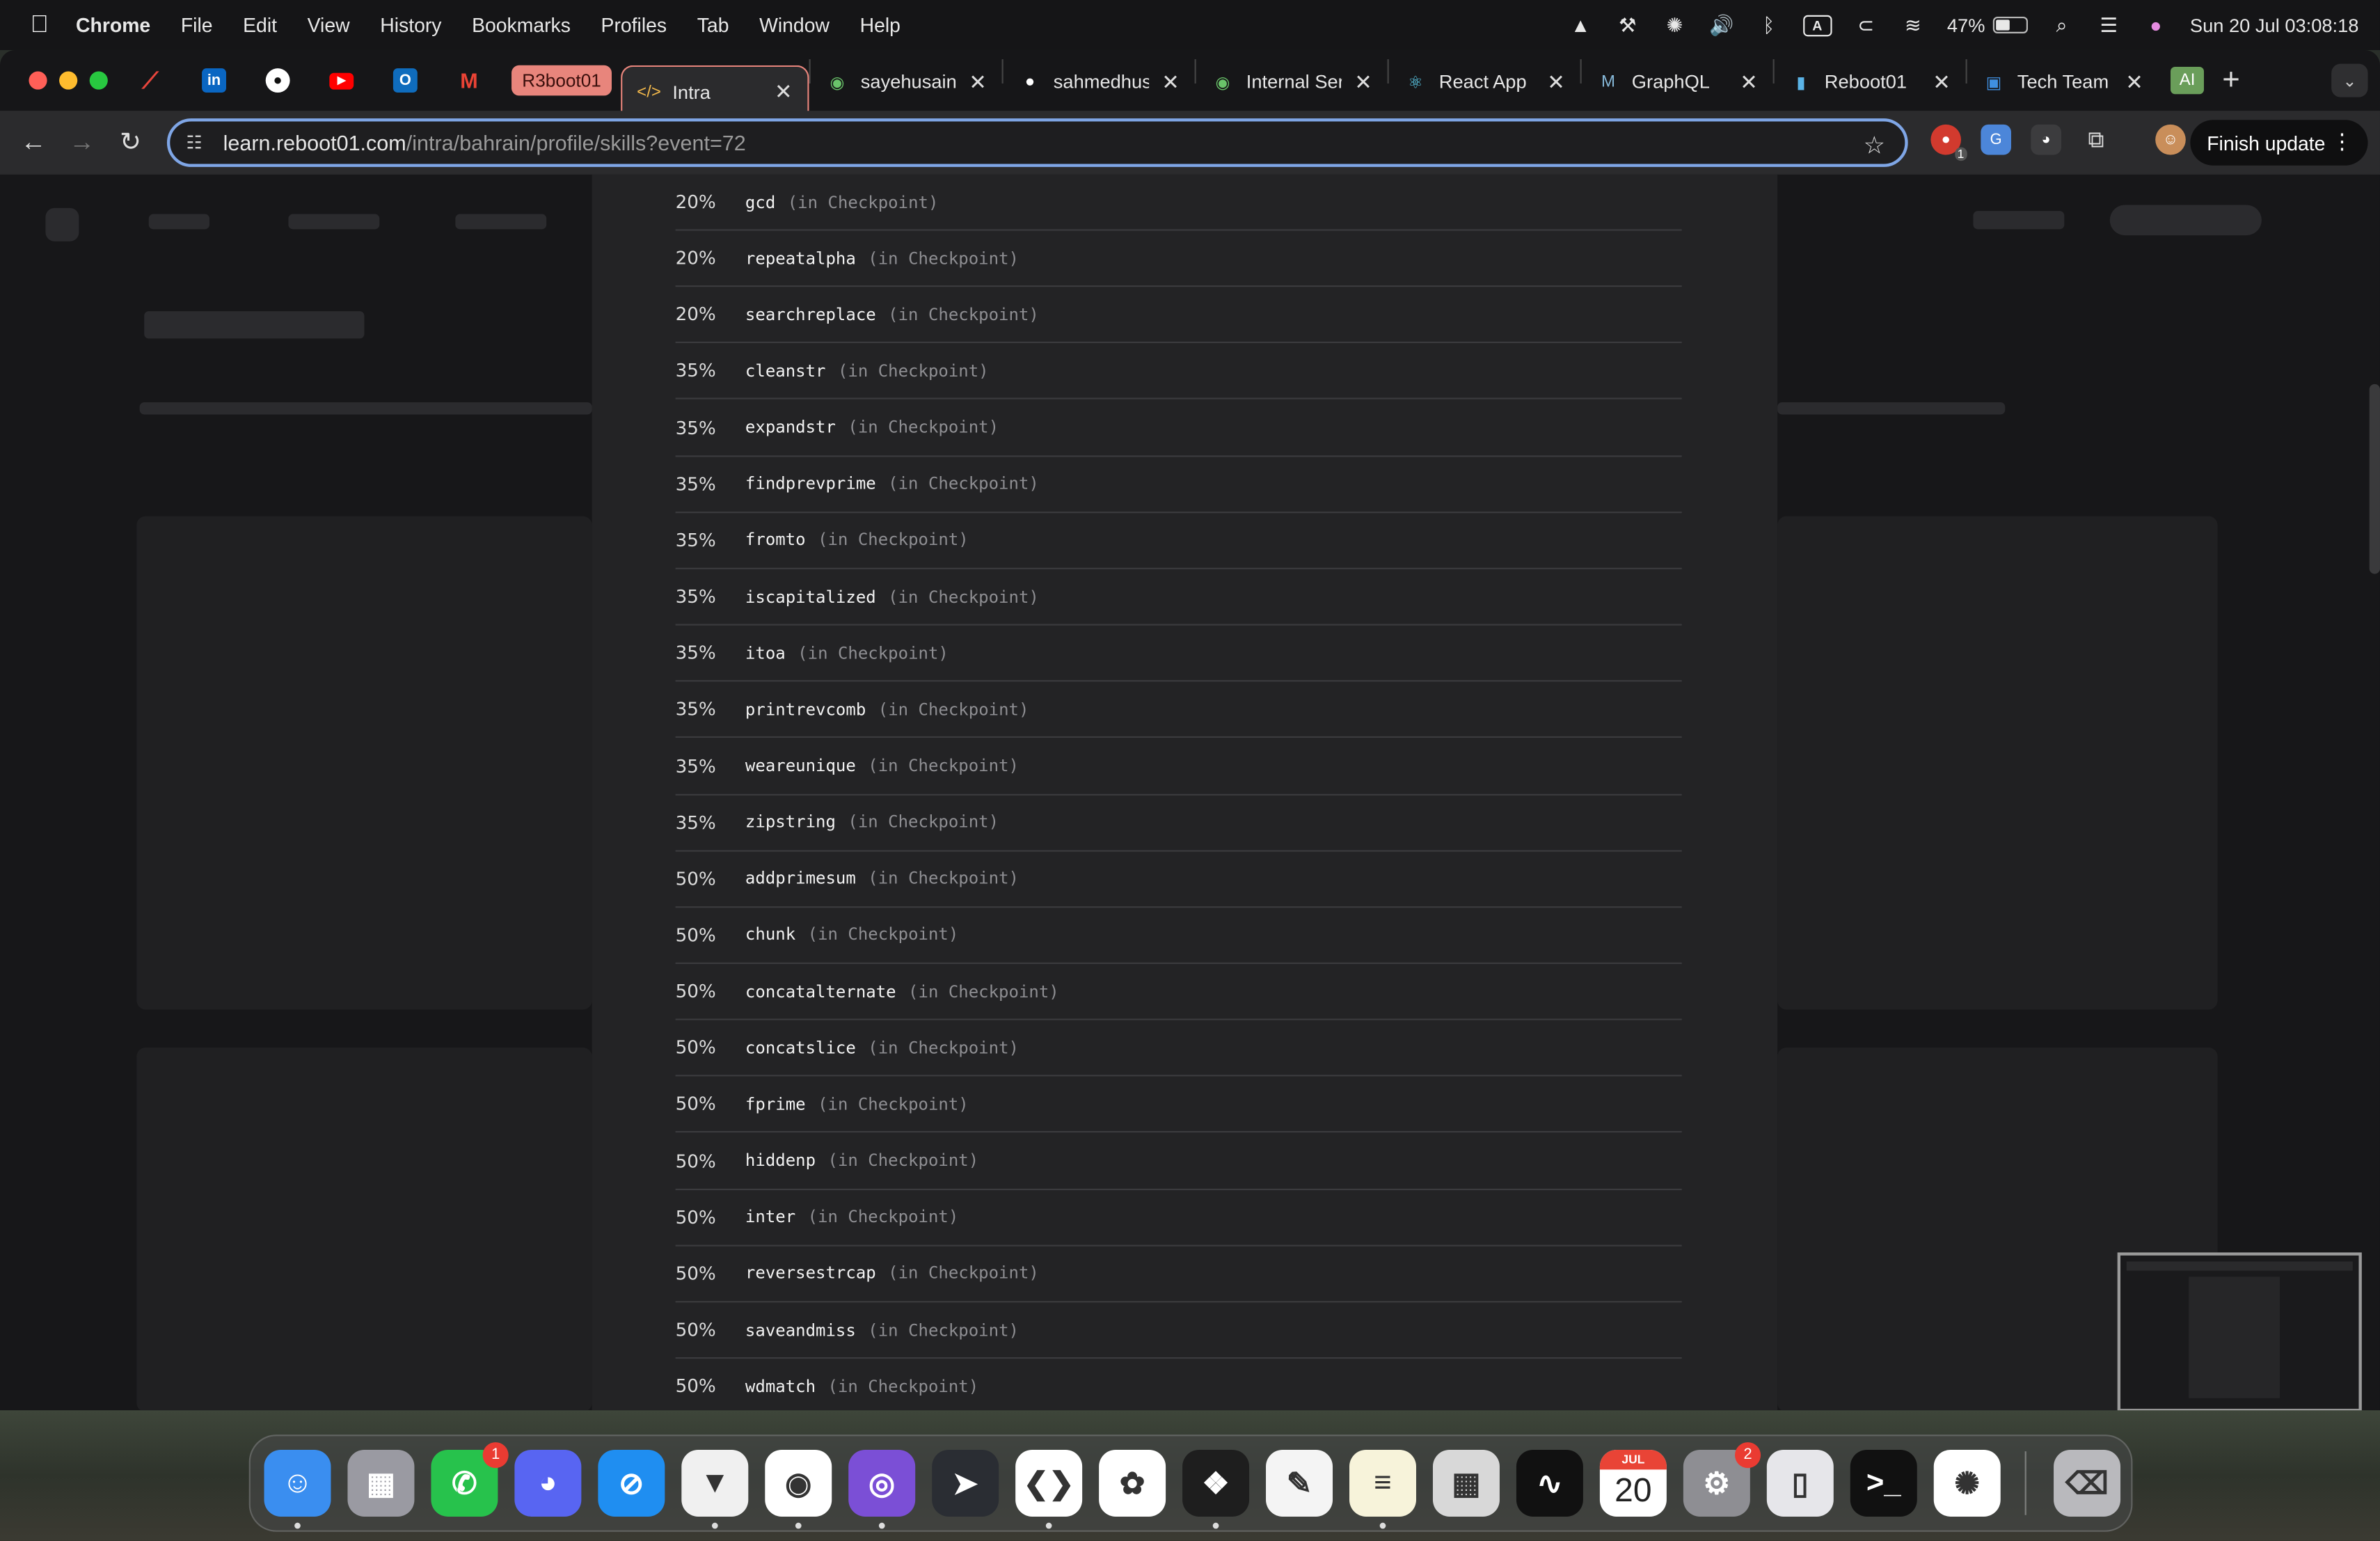 The image size is (2380, 1541). What do you see at coordinates (882, 1489) in the screenshot?
I see `dock-github-desktop: ◎` at bounding box center [882, 1489].